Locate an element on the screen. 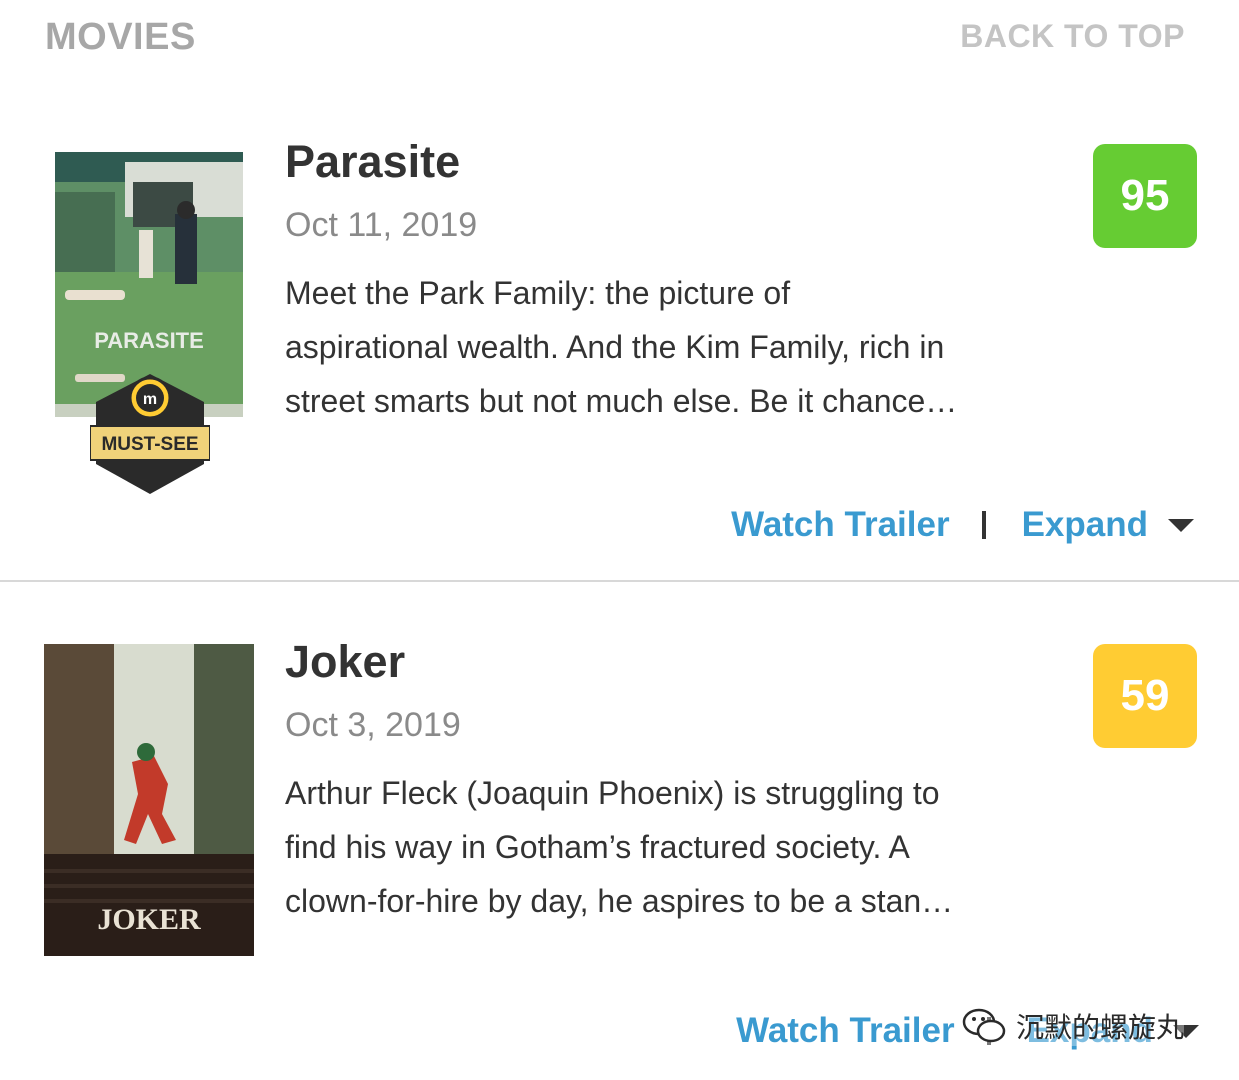 The width and height of the screenshot is (1239, 1080). chevron-down-icon is located at coordinates (1181, 525).